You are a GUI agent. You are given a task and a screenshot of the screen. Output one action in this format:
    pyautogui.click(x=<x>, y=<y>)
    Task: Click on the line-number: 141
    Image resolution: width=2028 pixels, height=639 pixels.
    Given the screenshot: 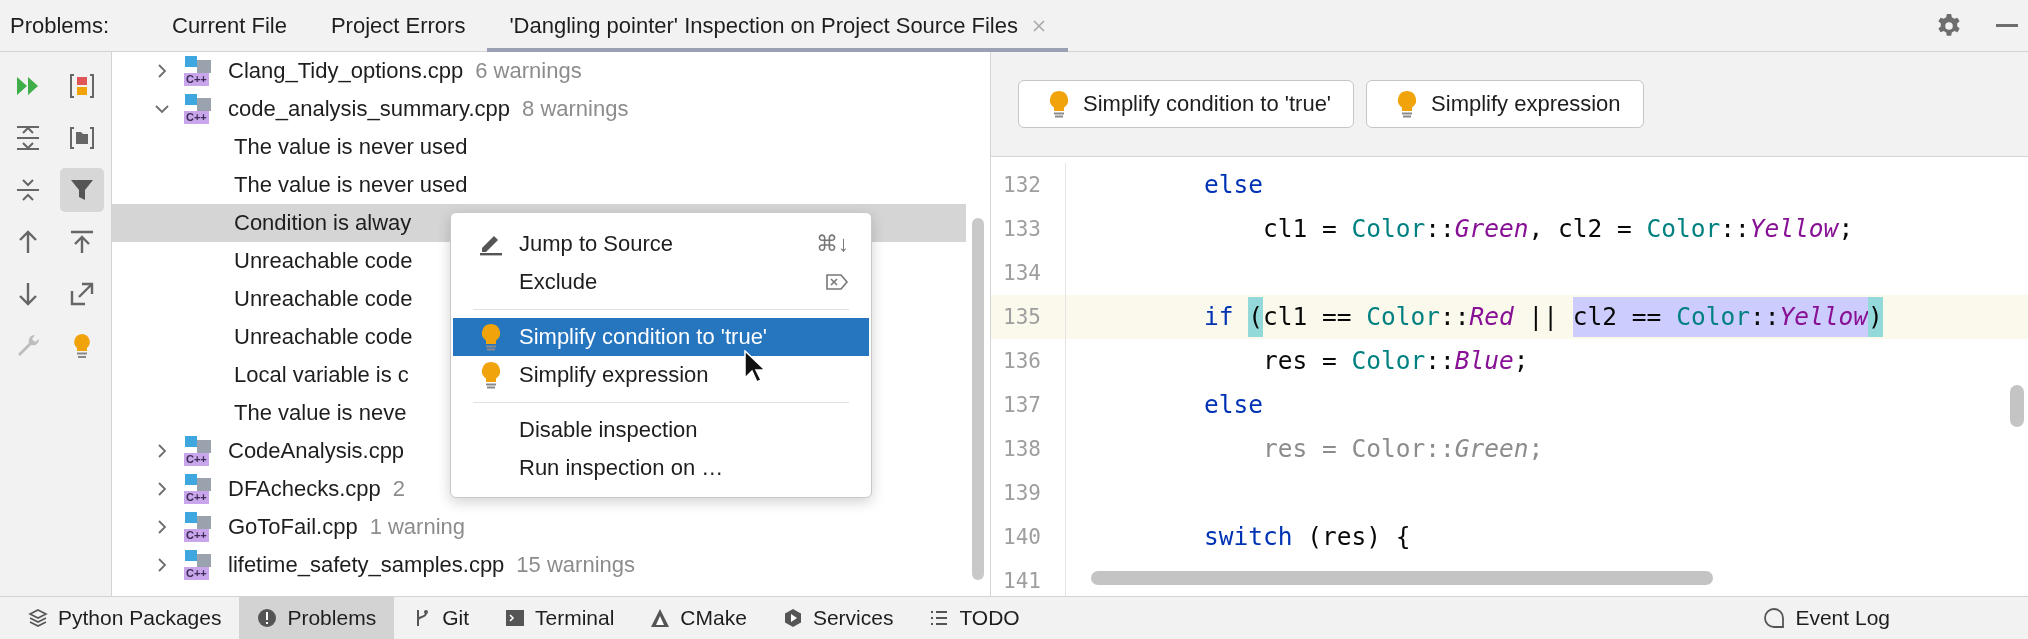 What is the action you would take?
    pyautogui.click(x=1022, y=581)
    